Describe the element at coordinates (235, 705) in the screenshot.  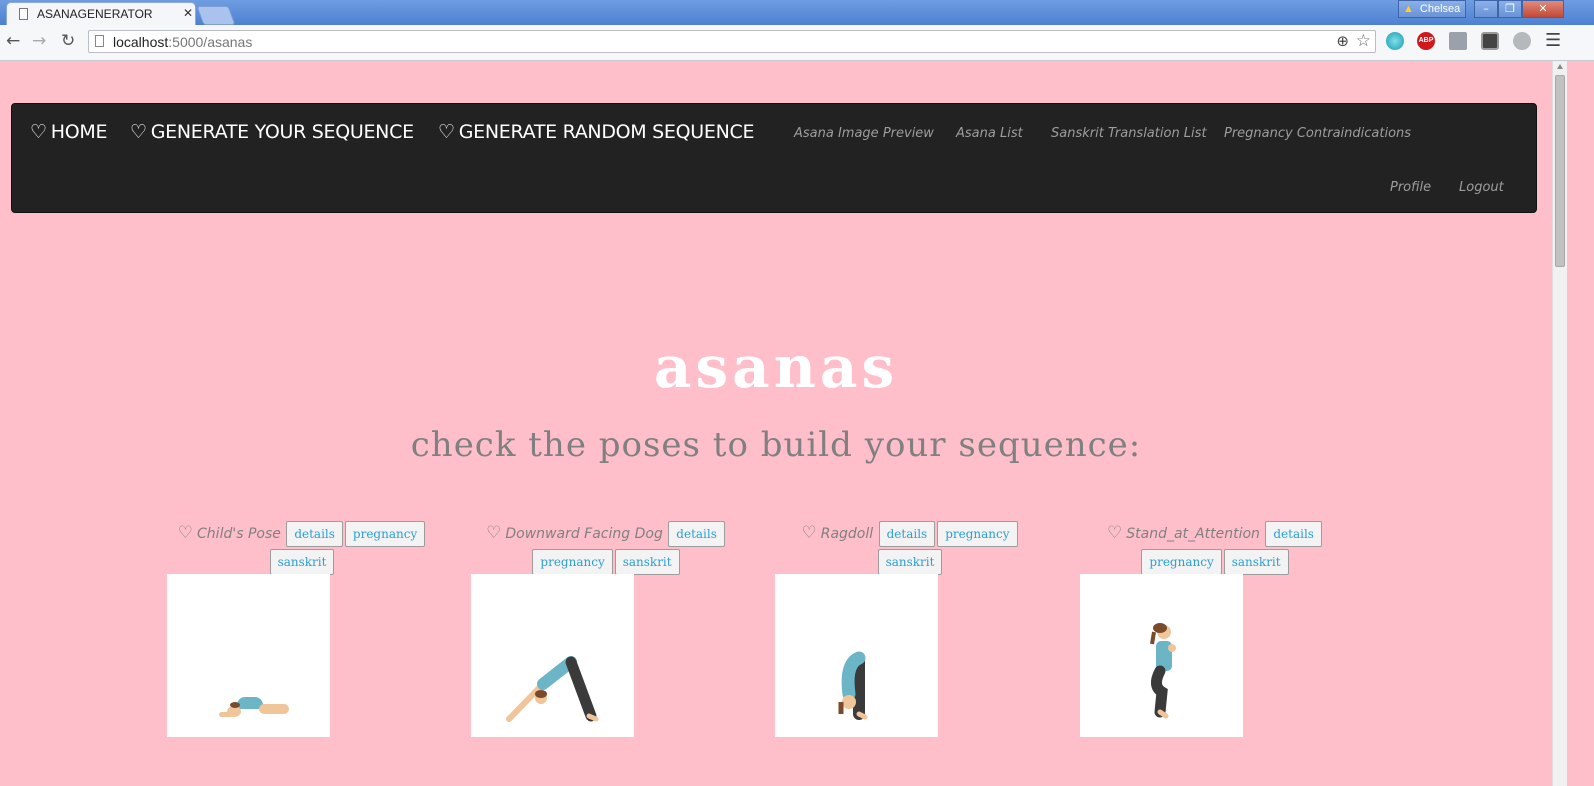
I see `figure-hair` at that location.